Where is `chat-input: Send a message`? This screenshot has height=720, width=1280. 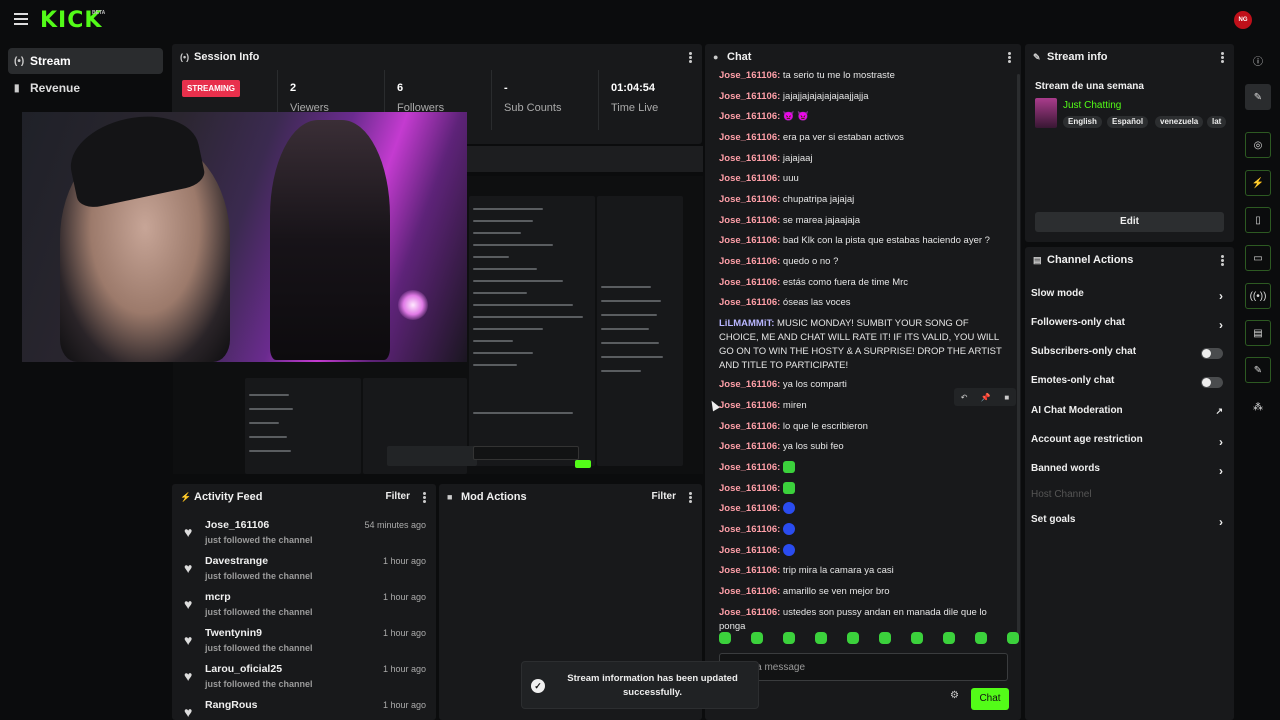 chat-input: Send a message is located at coordinates (863, 667).